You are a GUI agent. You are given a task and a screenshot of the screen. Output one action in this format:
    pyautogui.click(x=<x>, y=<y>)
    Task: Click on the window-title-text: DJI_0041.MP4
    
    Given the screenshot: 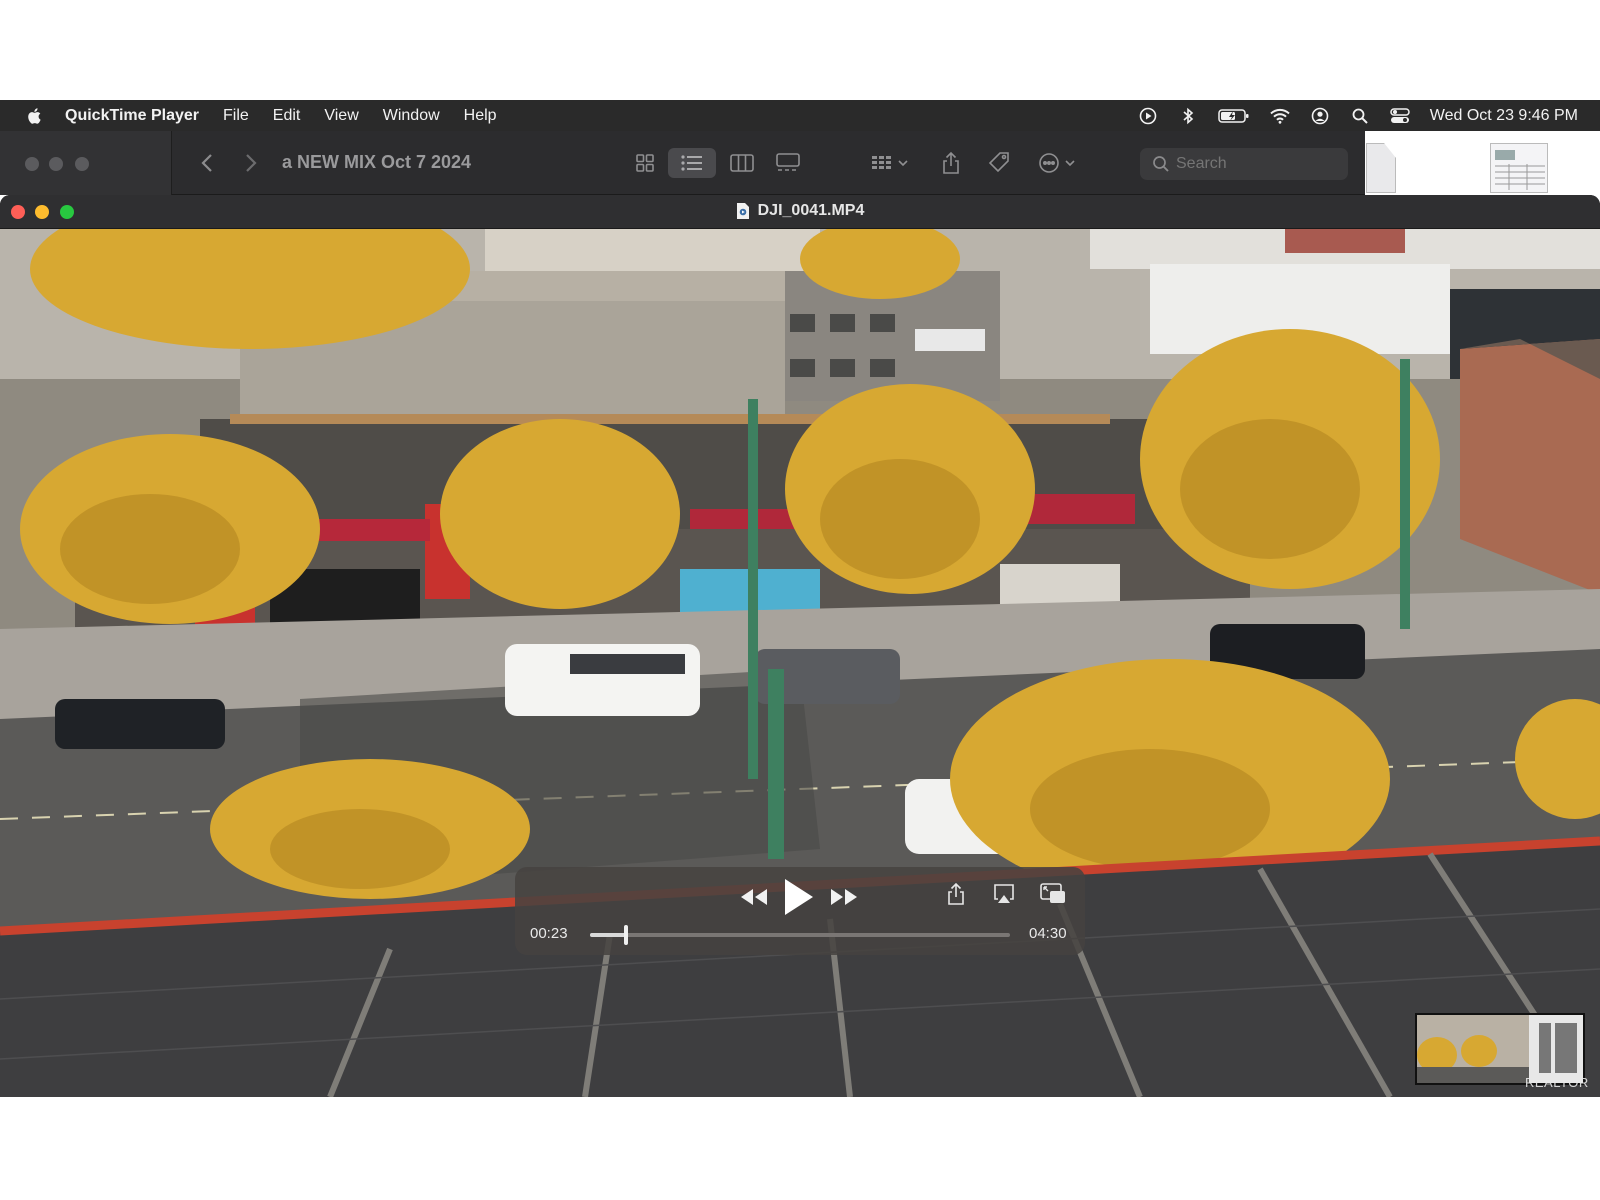 What is the action you would take?
    pyautogui.click(x=811, y=210)
    